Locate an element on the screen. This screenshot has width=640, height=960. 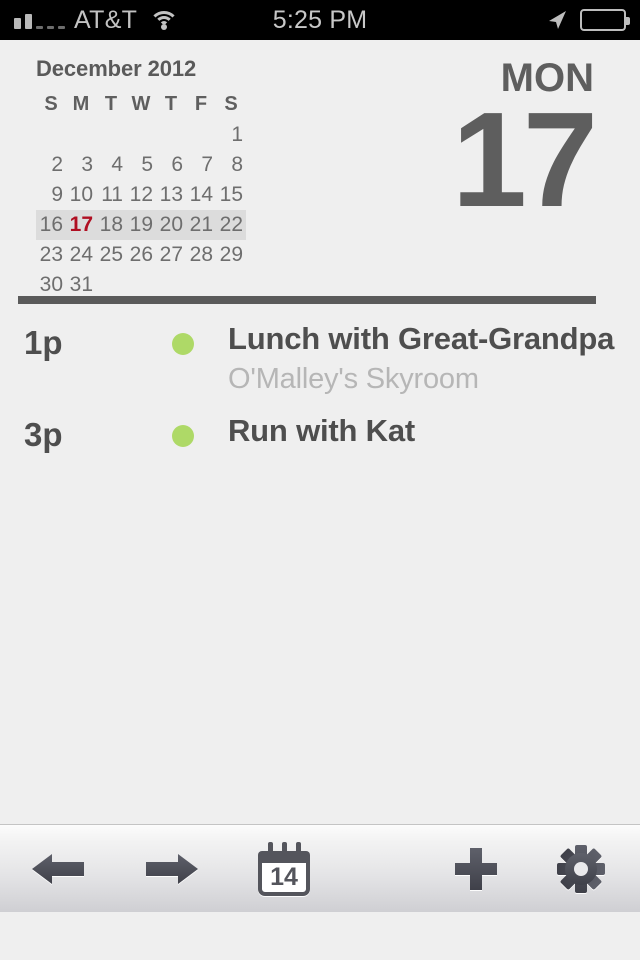
event-title: Run with Kat is located at coordinates (322, 430).